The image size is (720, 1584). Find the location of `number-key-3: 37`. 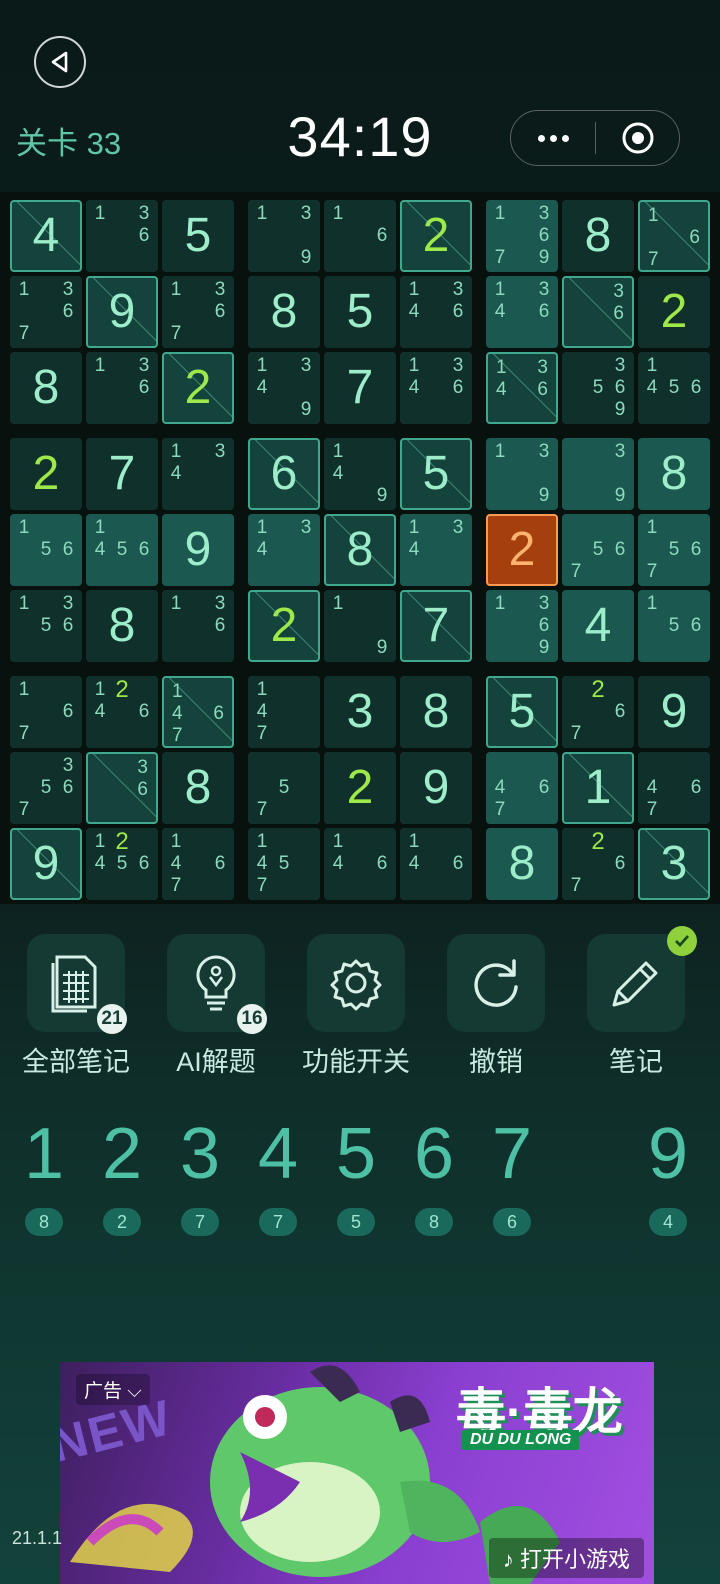

number-key-3: 37 is located at coordinates (200, 1175).